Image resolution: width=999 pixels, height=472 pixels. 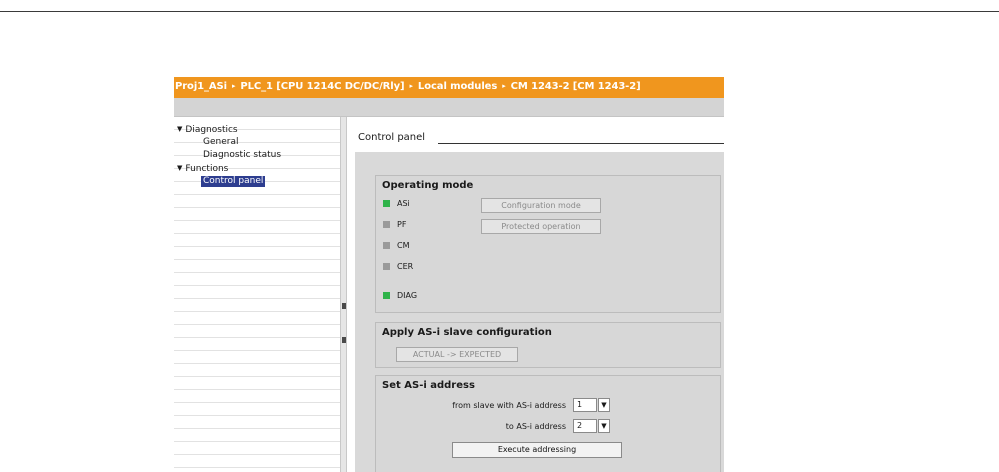 I want to click on led-label: CM, so click(x=403, y=245).